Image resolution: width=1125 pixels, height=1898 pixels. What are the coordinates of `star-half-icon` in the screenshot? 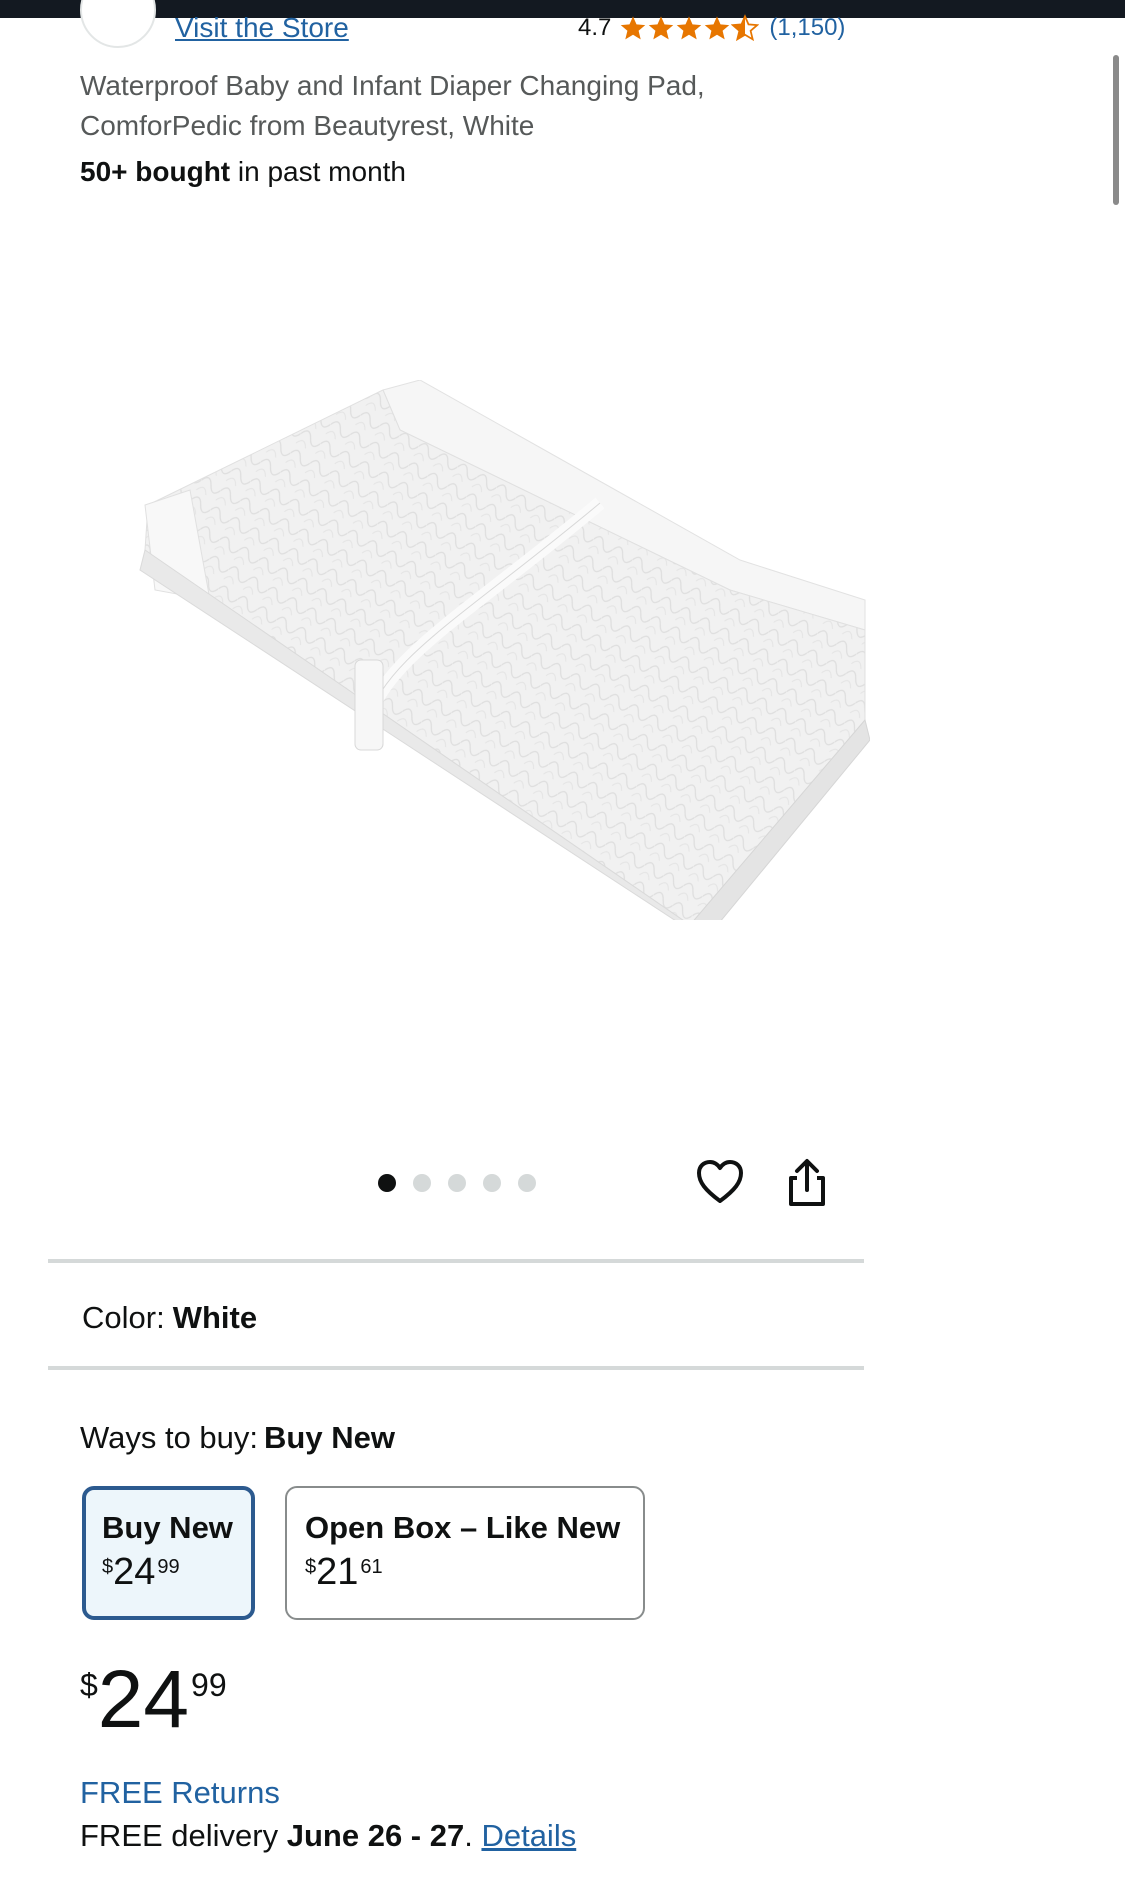 It's located at (745, 28).